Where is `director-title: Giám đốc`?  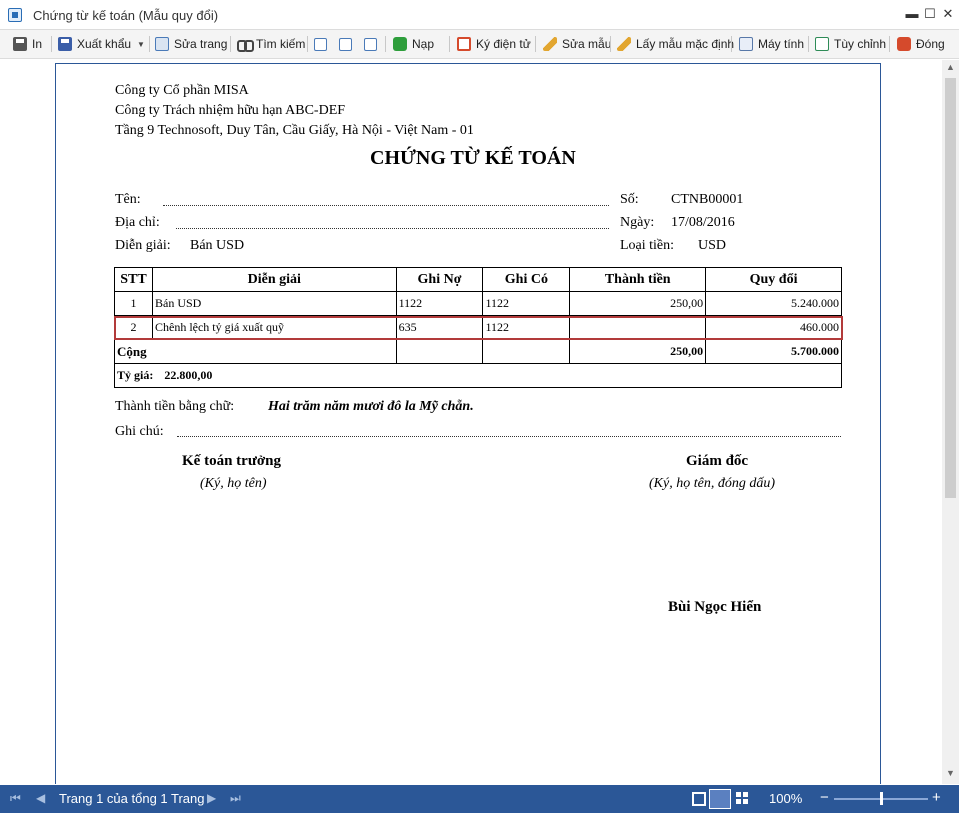 director-title: Giám đốc is located at coordinates (717, 461).